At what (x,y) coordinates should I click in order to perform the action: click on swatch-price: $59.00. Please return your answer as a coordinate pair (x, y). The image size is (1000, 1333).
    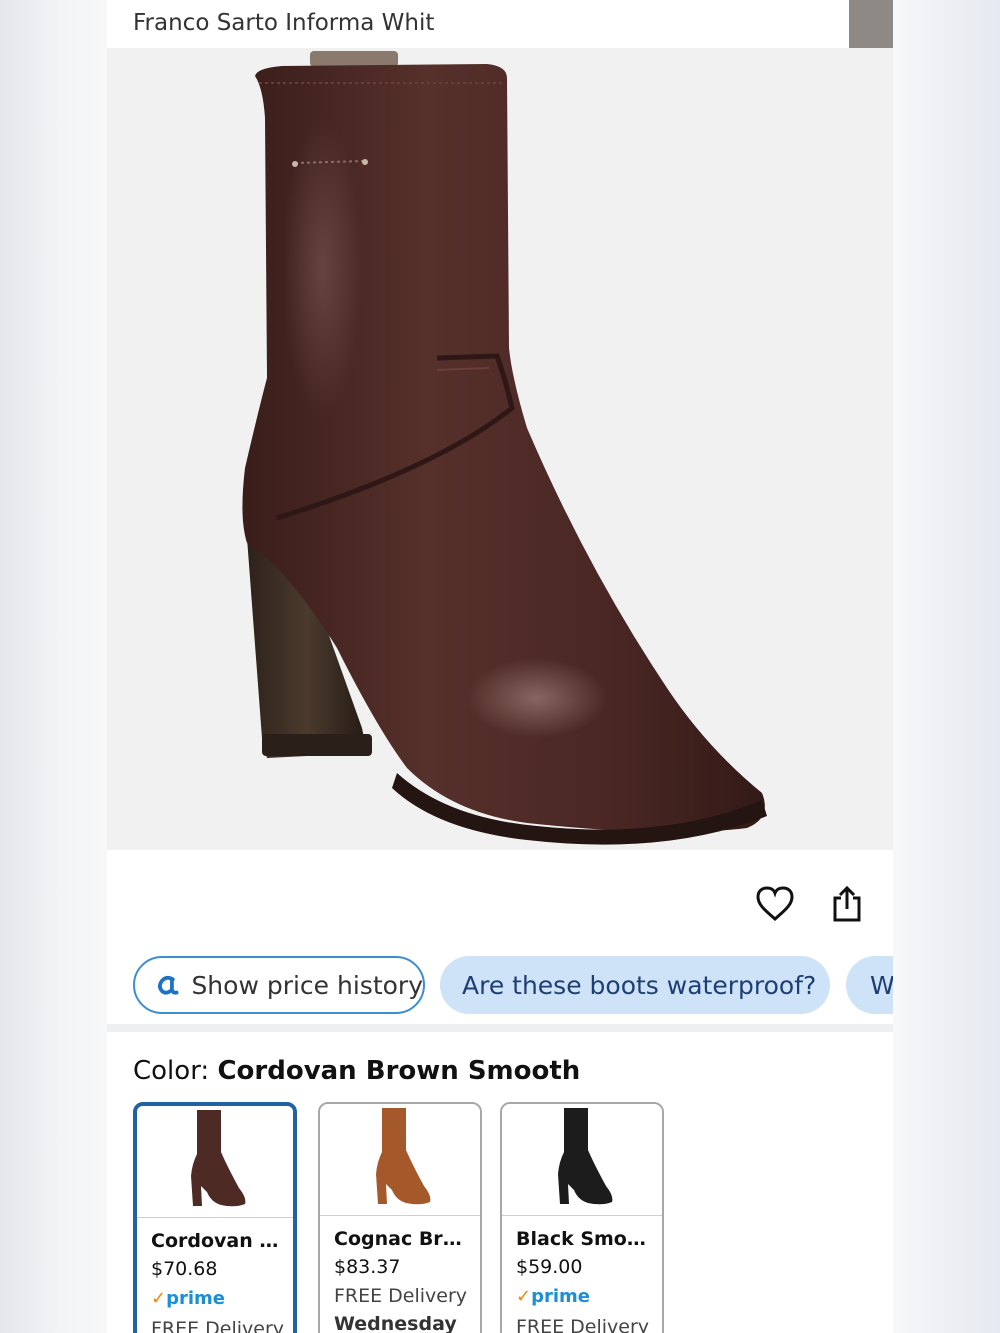
    Looking at the image, I should click on (549, 1267).